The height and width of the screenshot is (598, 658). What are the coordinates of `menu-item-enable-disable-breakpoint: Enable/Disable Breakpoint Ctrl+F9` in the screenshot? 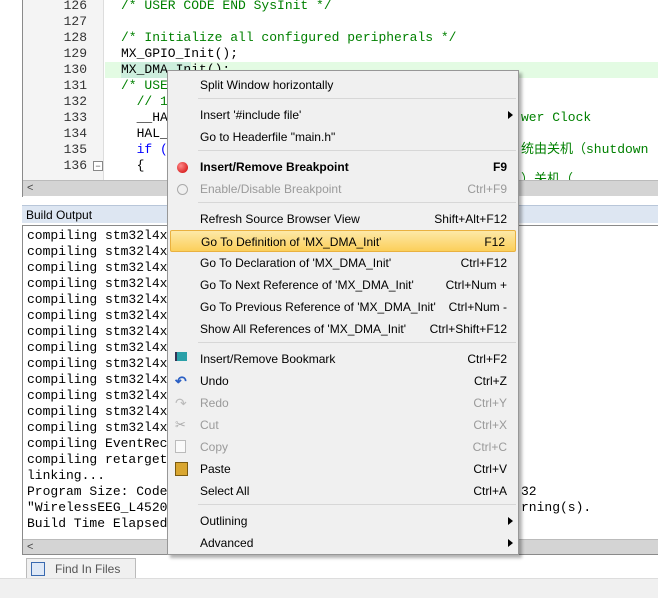 It's located at (343, 189).